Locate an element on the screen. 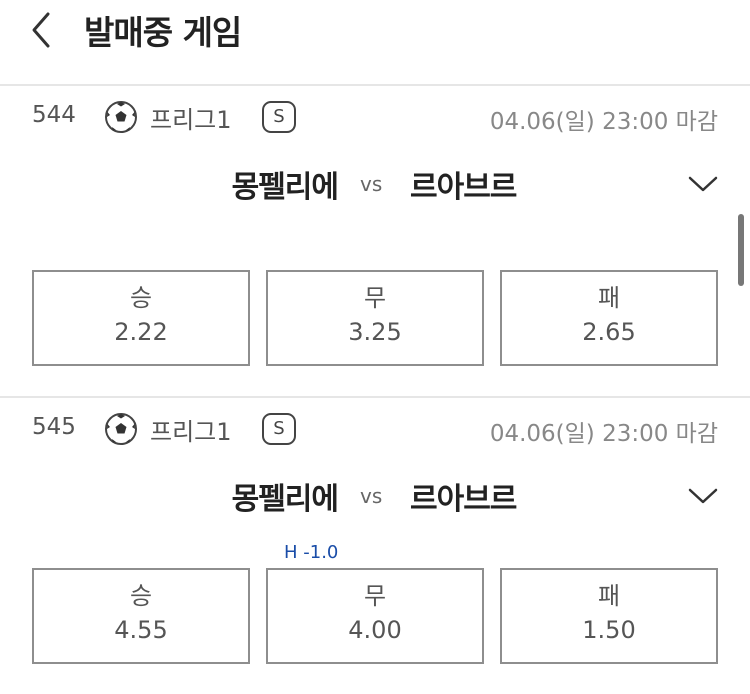 The width and height of the screenshot is (750, 694). odd-value: 1.50 is located at coordinates (609, 630).